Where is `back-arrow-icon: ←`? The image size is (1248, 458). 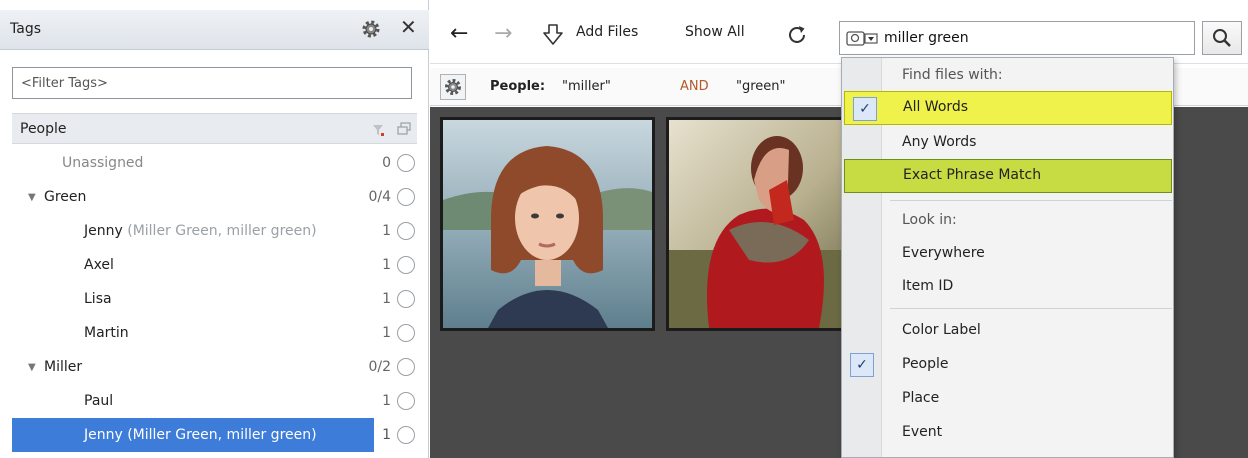 back-arrow-icon: ← is located at coordinates (459, 34).